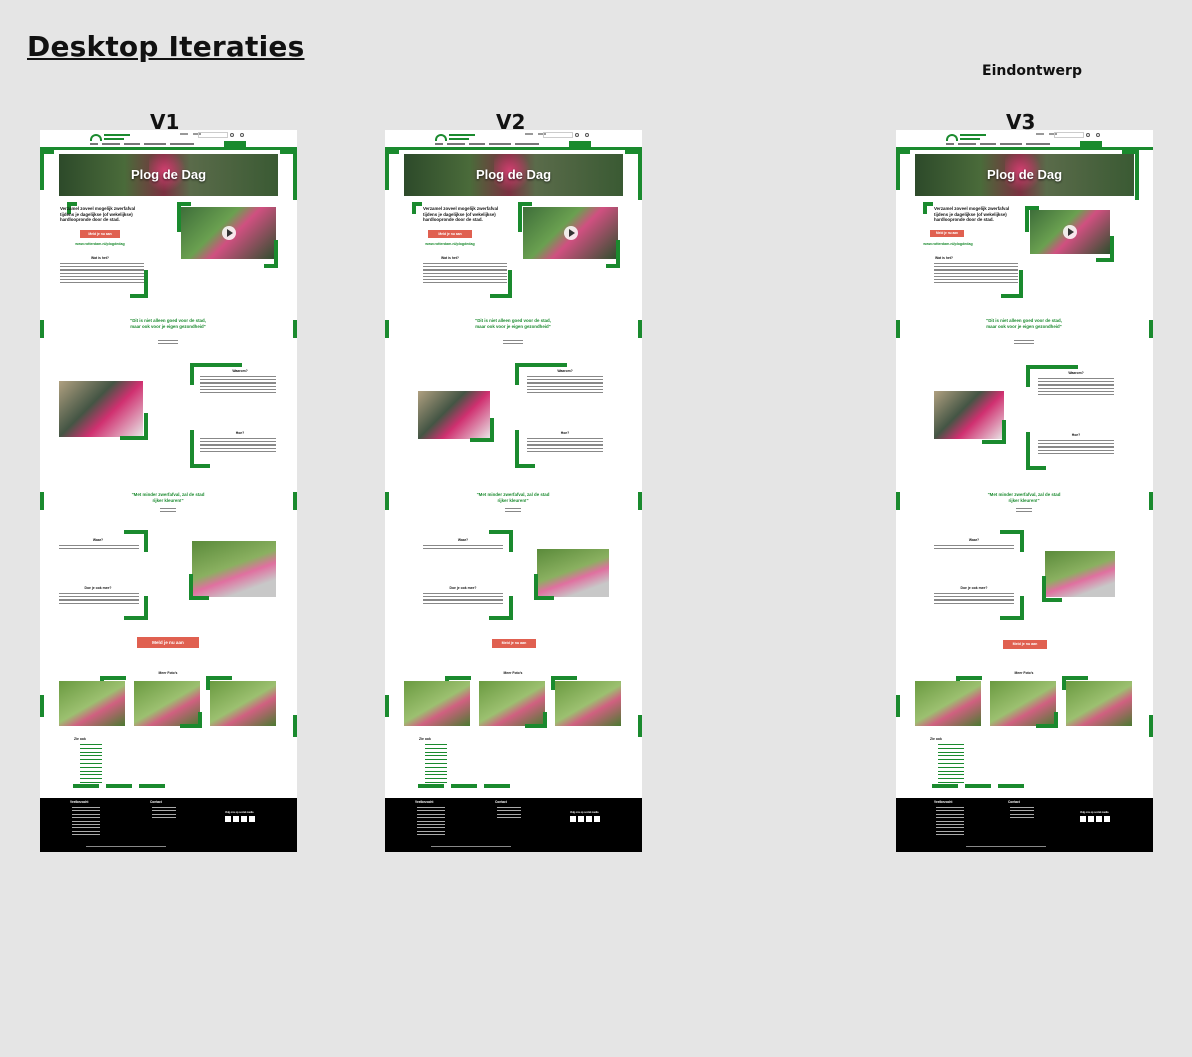 This screenshot has width=1192, height=1057. What do you see at coordinates (98, 588) in the screenshot?
I see `join-heading: Doe je ook mee?` at bounding box center [98, 588].